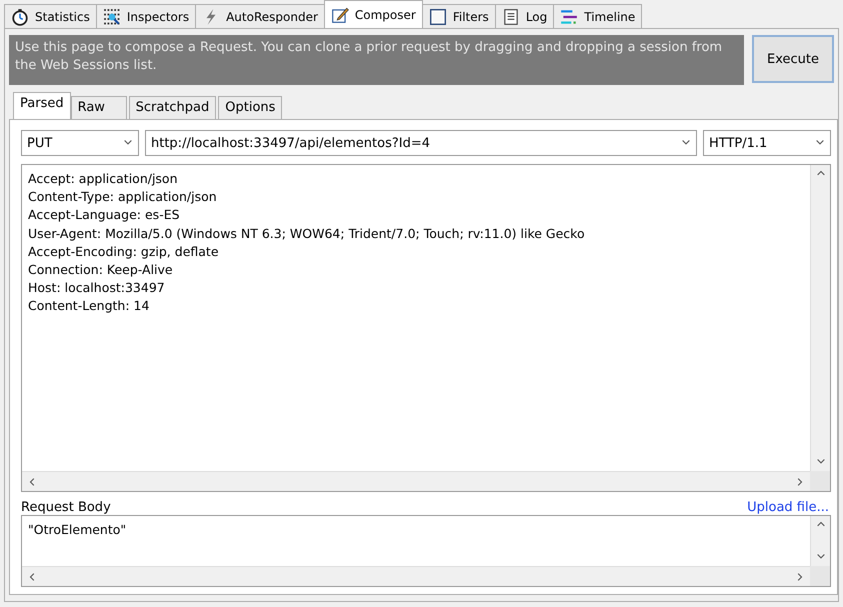 This screenshot has width=843, height=607. I want to click on tab: Statistics, so click(50, 16).